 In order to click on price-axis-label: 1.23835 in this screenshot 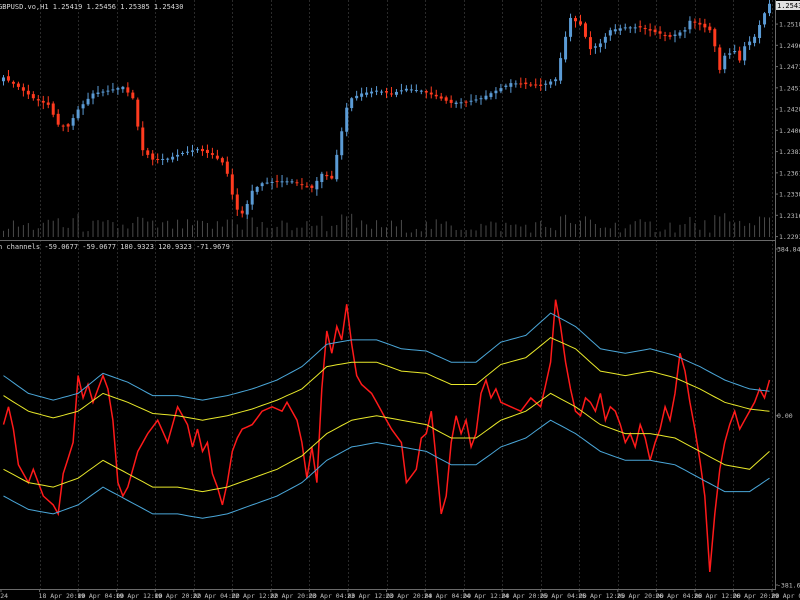, I will do `click(789, 152)`.